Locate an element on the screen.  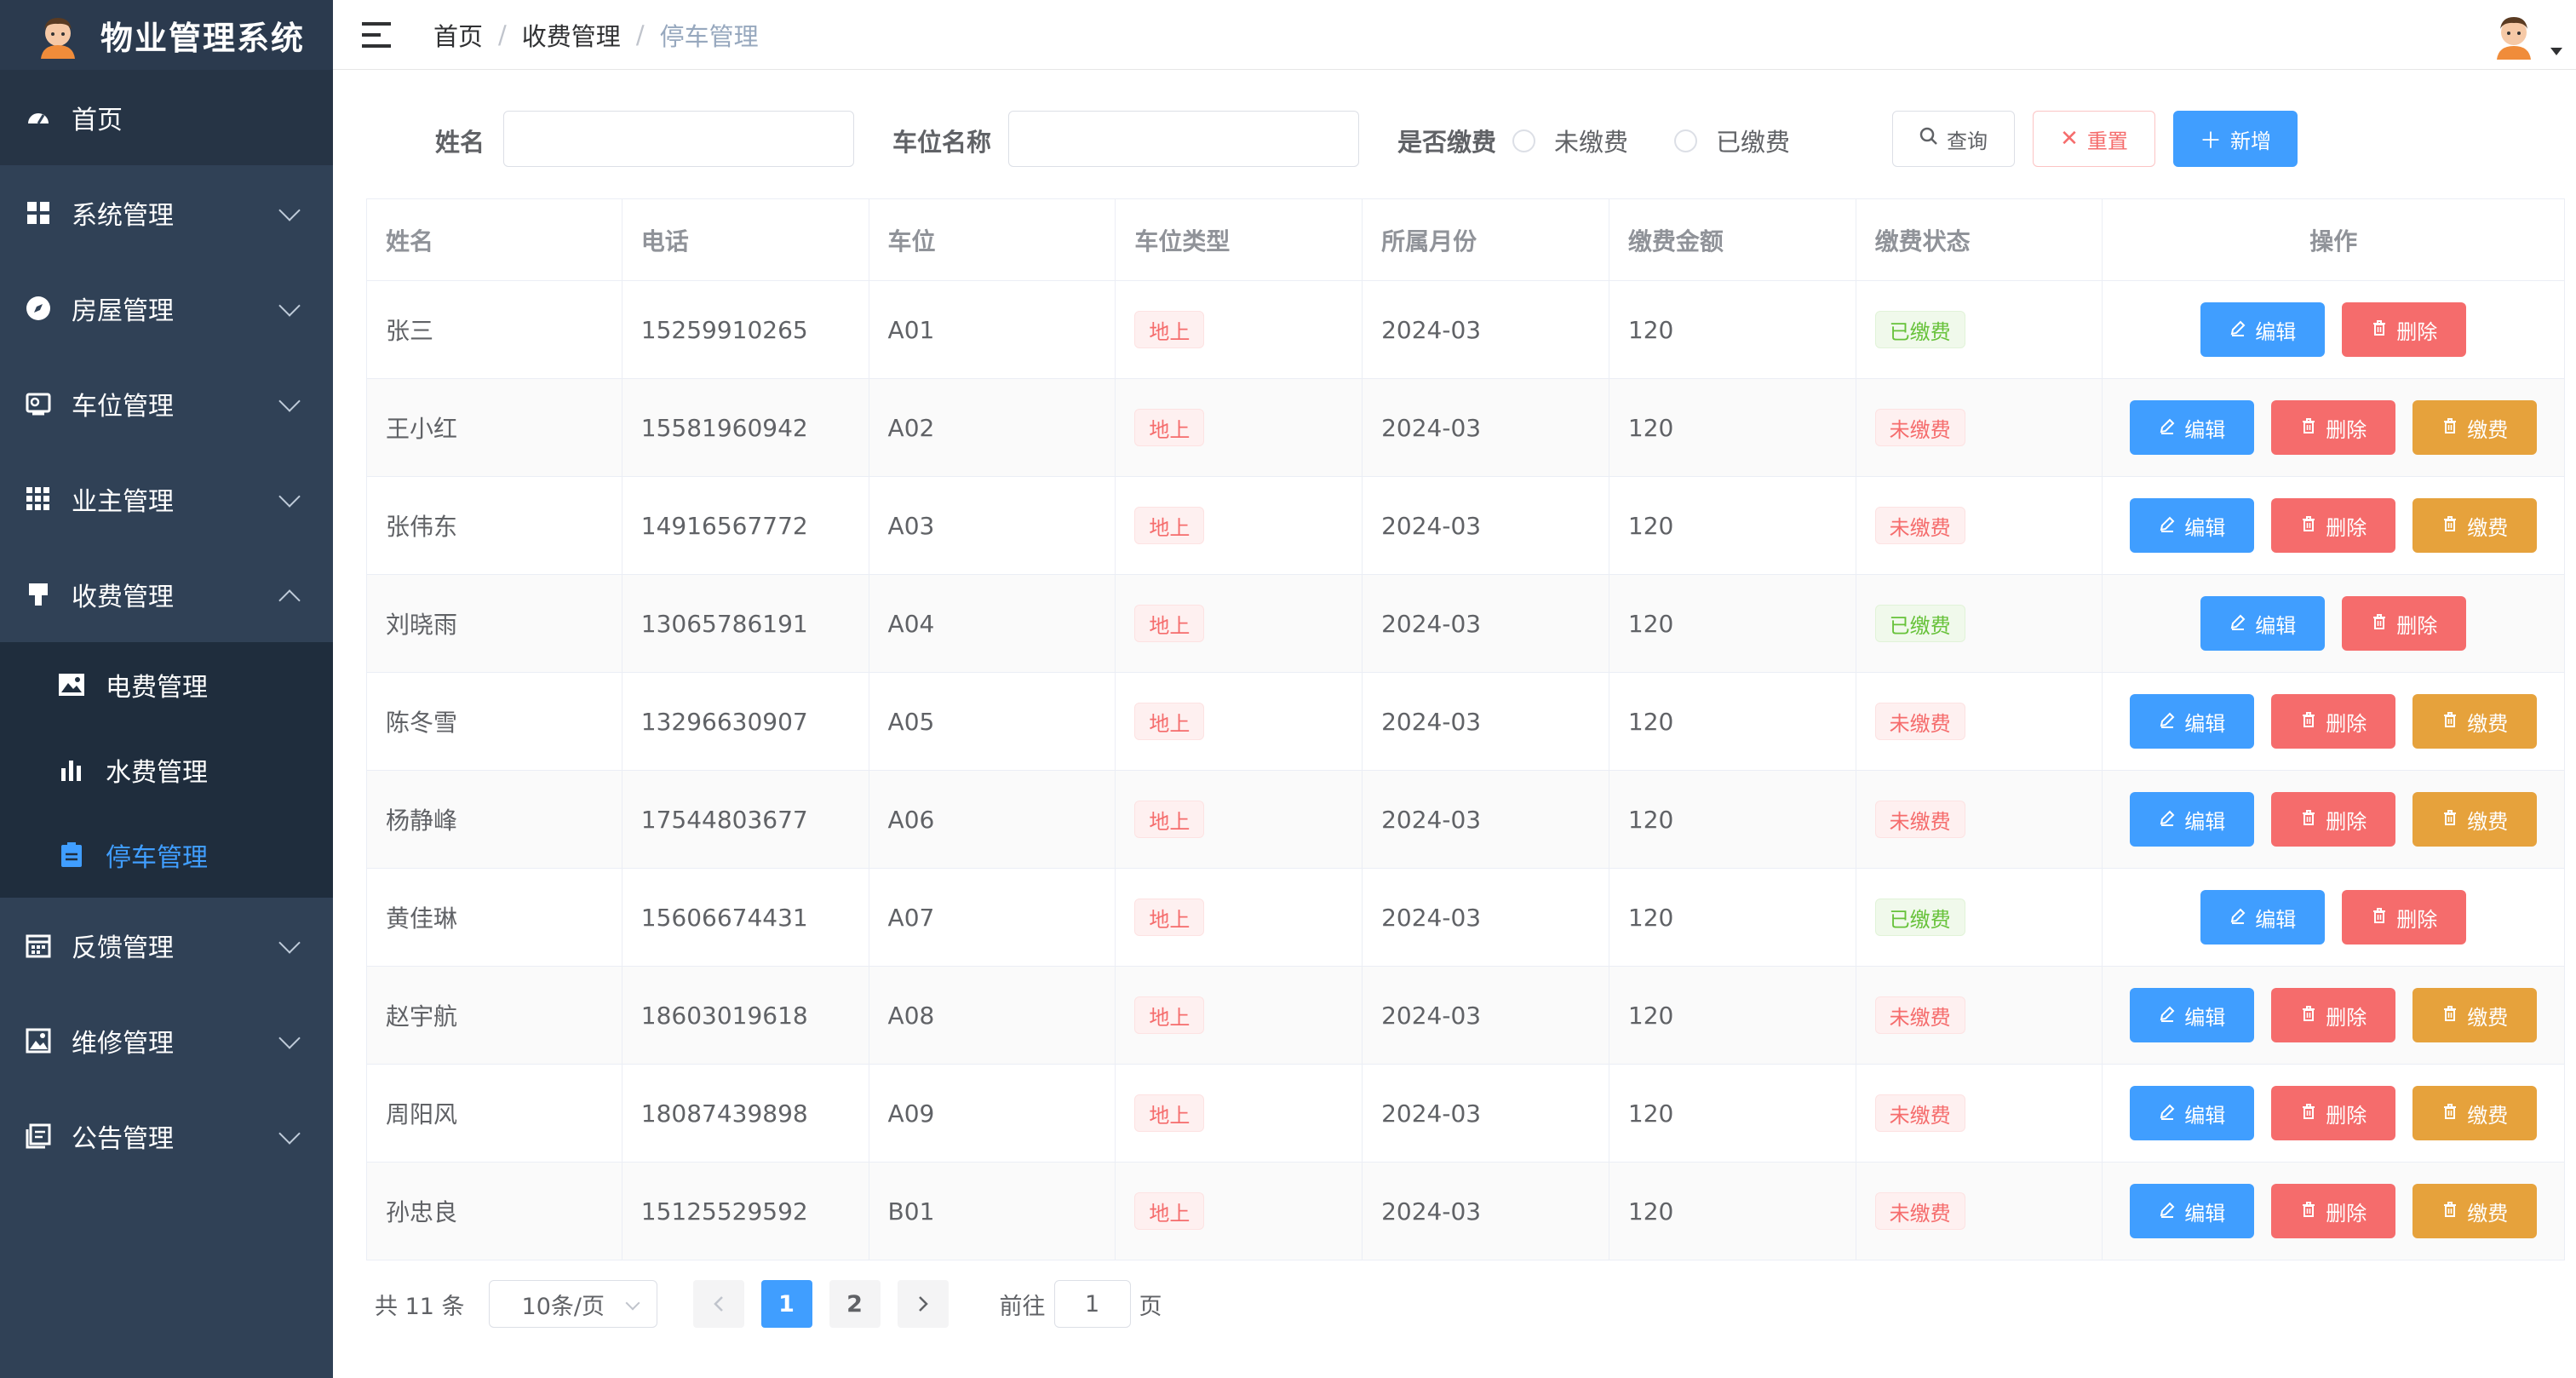
query-button: 查询 is located at coordinates (1953, 139).